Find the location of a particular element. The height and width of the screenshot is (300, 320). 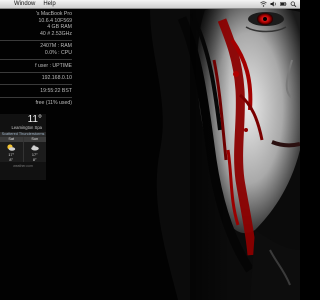

uptime: f user : UPTIME is located at coordinates (53, 65).